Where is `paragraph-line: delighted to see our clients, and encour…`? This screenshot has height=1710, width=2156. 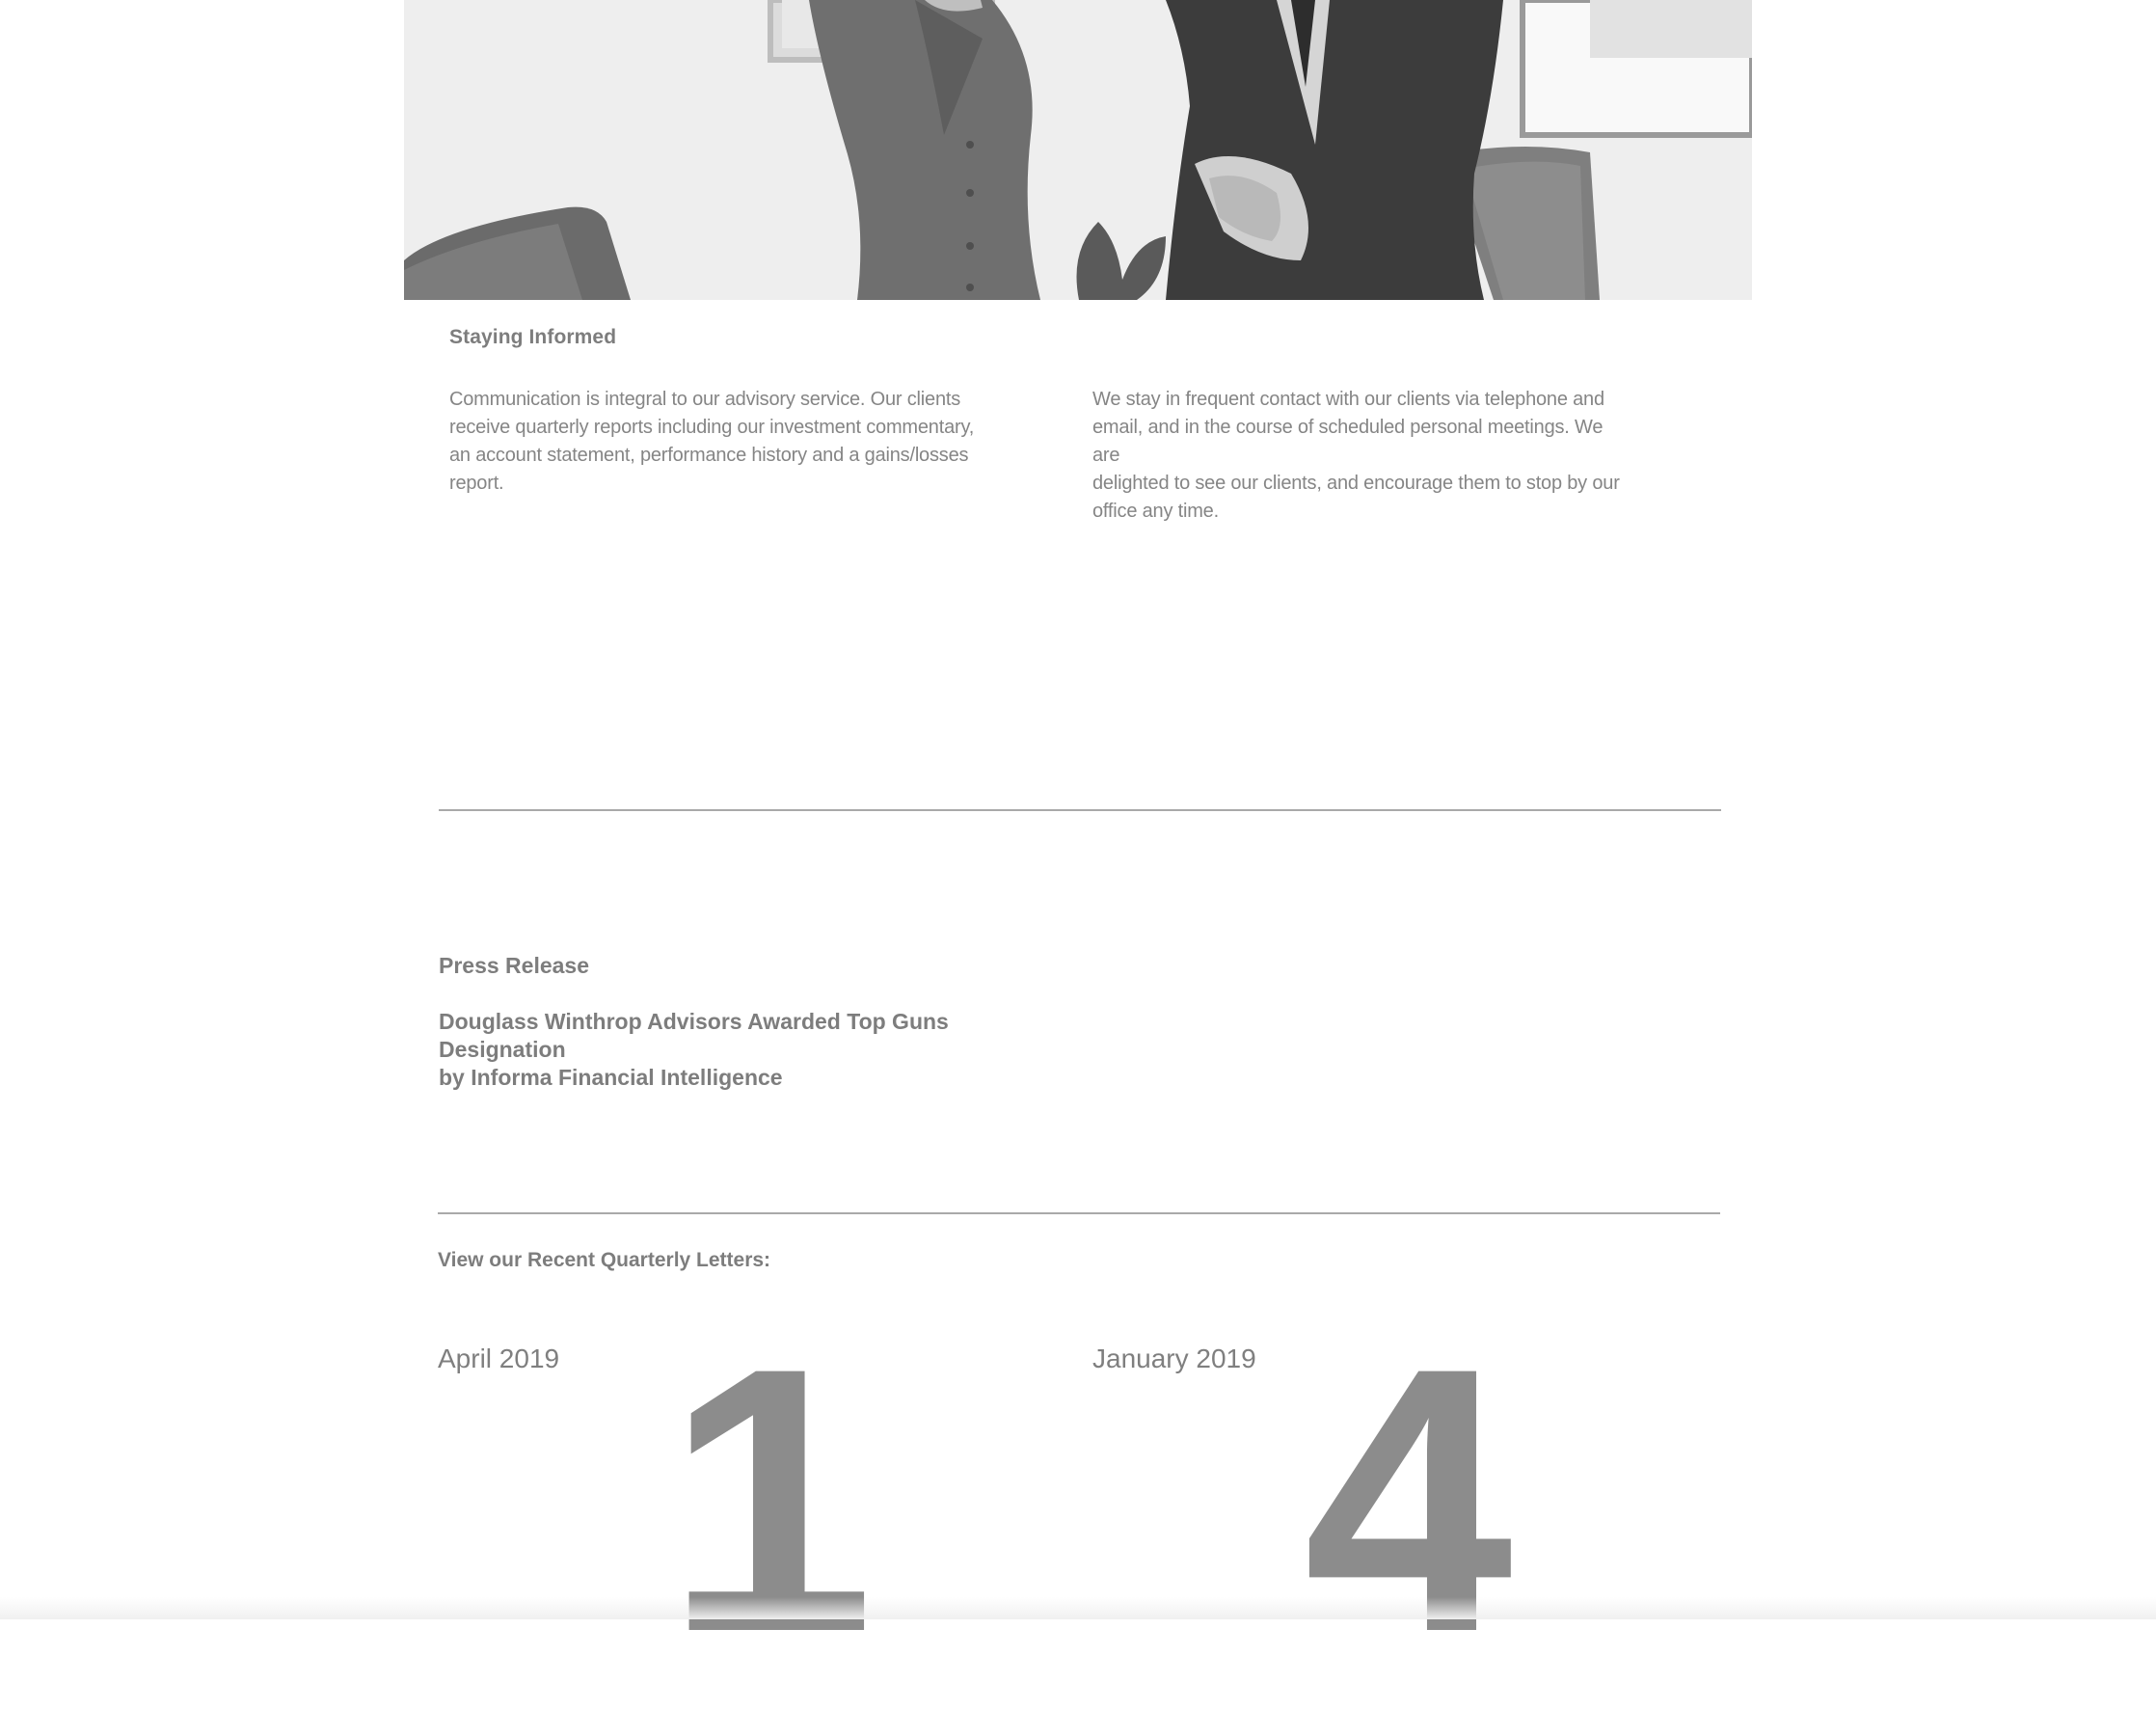
paragraph-line: delighted to see our clients, and encour… is located at coordinates (1356, 483).